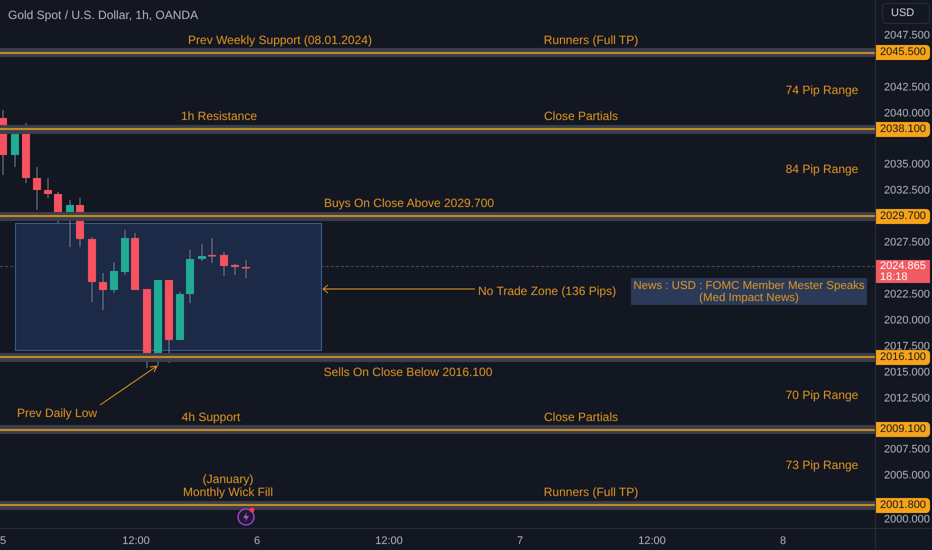 This screenshot has width=932, height=550. Describe the element at coordinates (783, 541) in the screenshot. I see `time-tick: 8` at that location.